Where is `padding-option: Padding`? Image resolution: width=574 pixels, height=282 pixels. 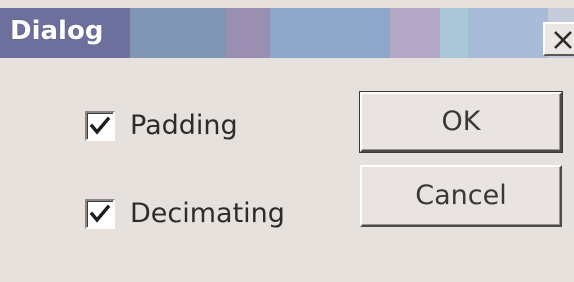
padding-option: Padding is located at coordinates (205, 127).